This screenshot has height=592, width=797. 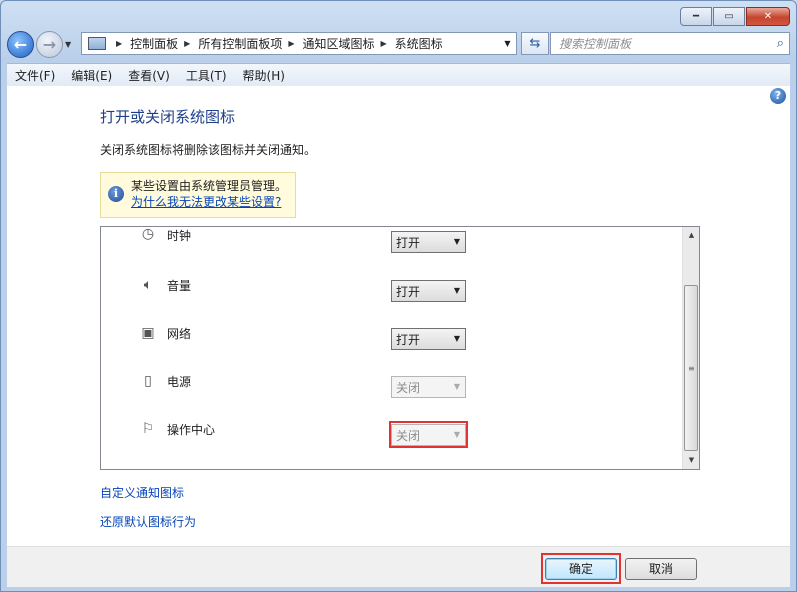 I want to click on list-item: ⚐ 操作中心 关闭, so click(x=391, y=441).